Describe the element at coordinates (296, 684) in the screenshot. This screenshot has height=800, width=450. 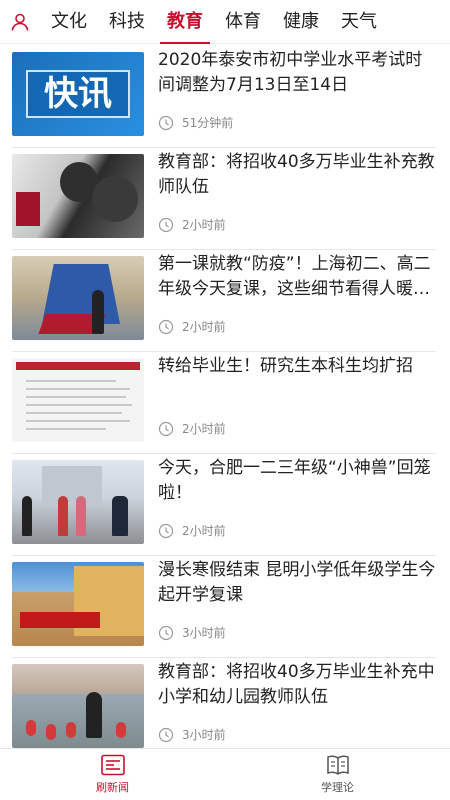
I see `news-title: 教育部：将招收40多万毕业生补充中小学和幼儿园教师队伍` at that location.